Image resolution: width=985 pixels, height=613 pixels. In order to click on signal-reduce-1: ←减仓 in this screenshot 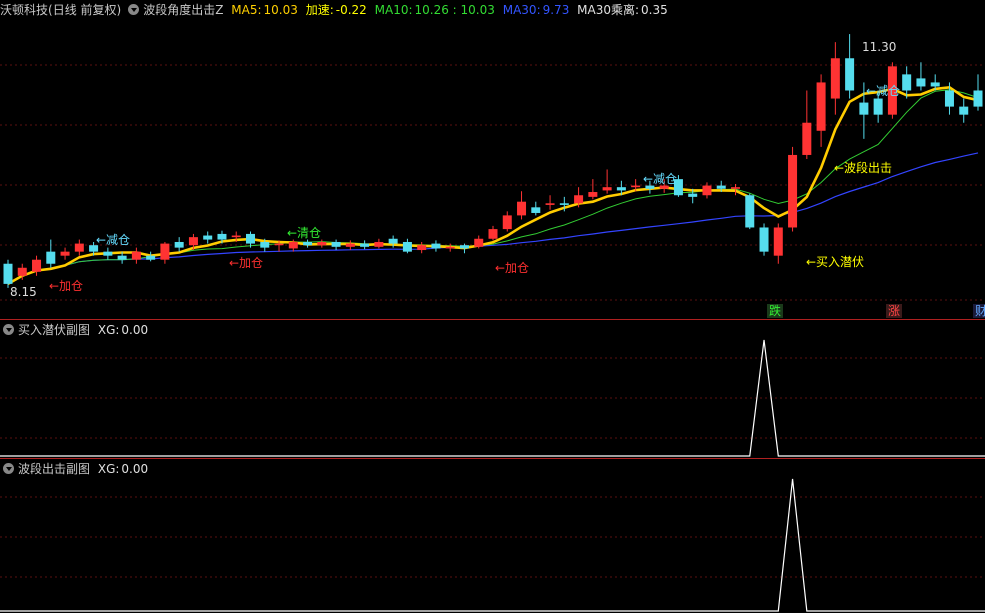, I will do `click(113, 240)`.